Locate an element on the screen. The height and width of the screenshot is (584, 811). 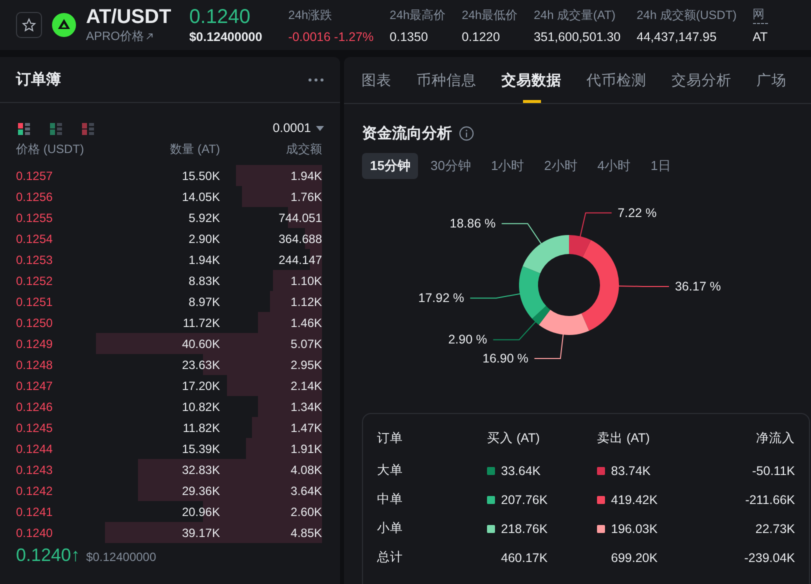
ask-total: 1.10K is located at coordinates (306, 281).